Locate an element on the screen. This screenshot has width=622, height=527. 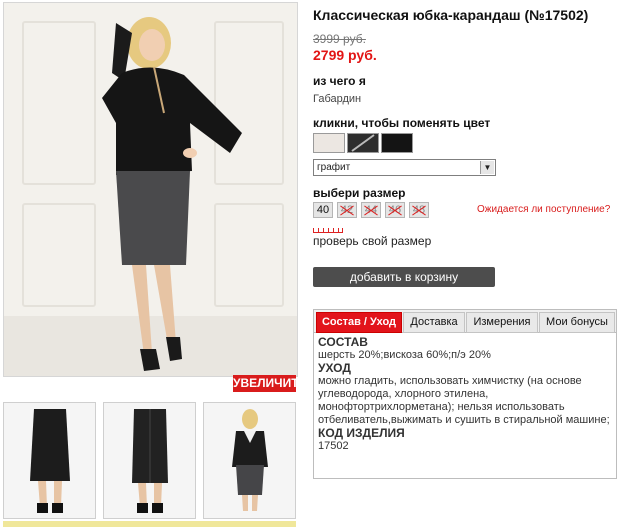
thumbnail-front is located at coordinates (49, 460).